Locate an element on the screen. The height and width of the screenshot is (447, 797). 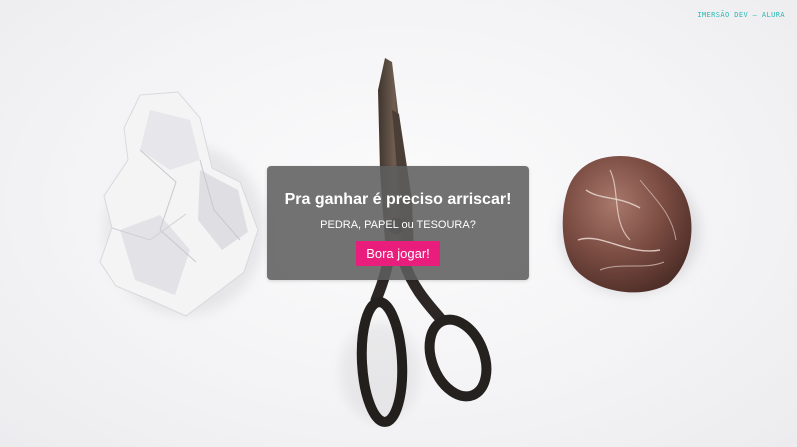
paper-crumpled-image is located at coordinates (182, 204).